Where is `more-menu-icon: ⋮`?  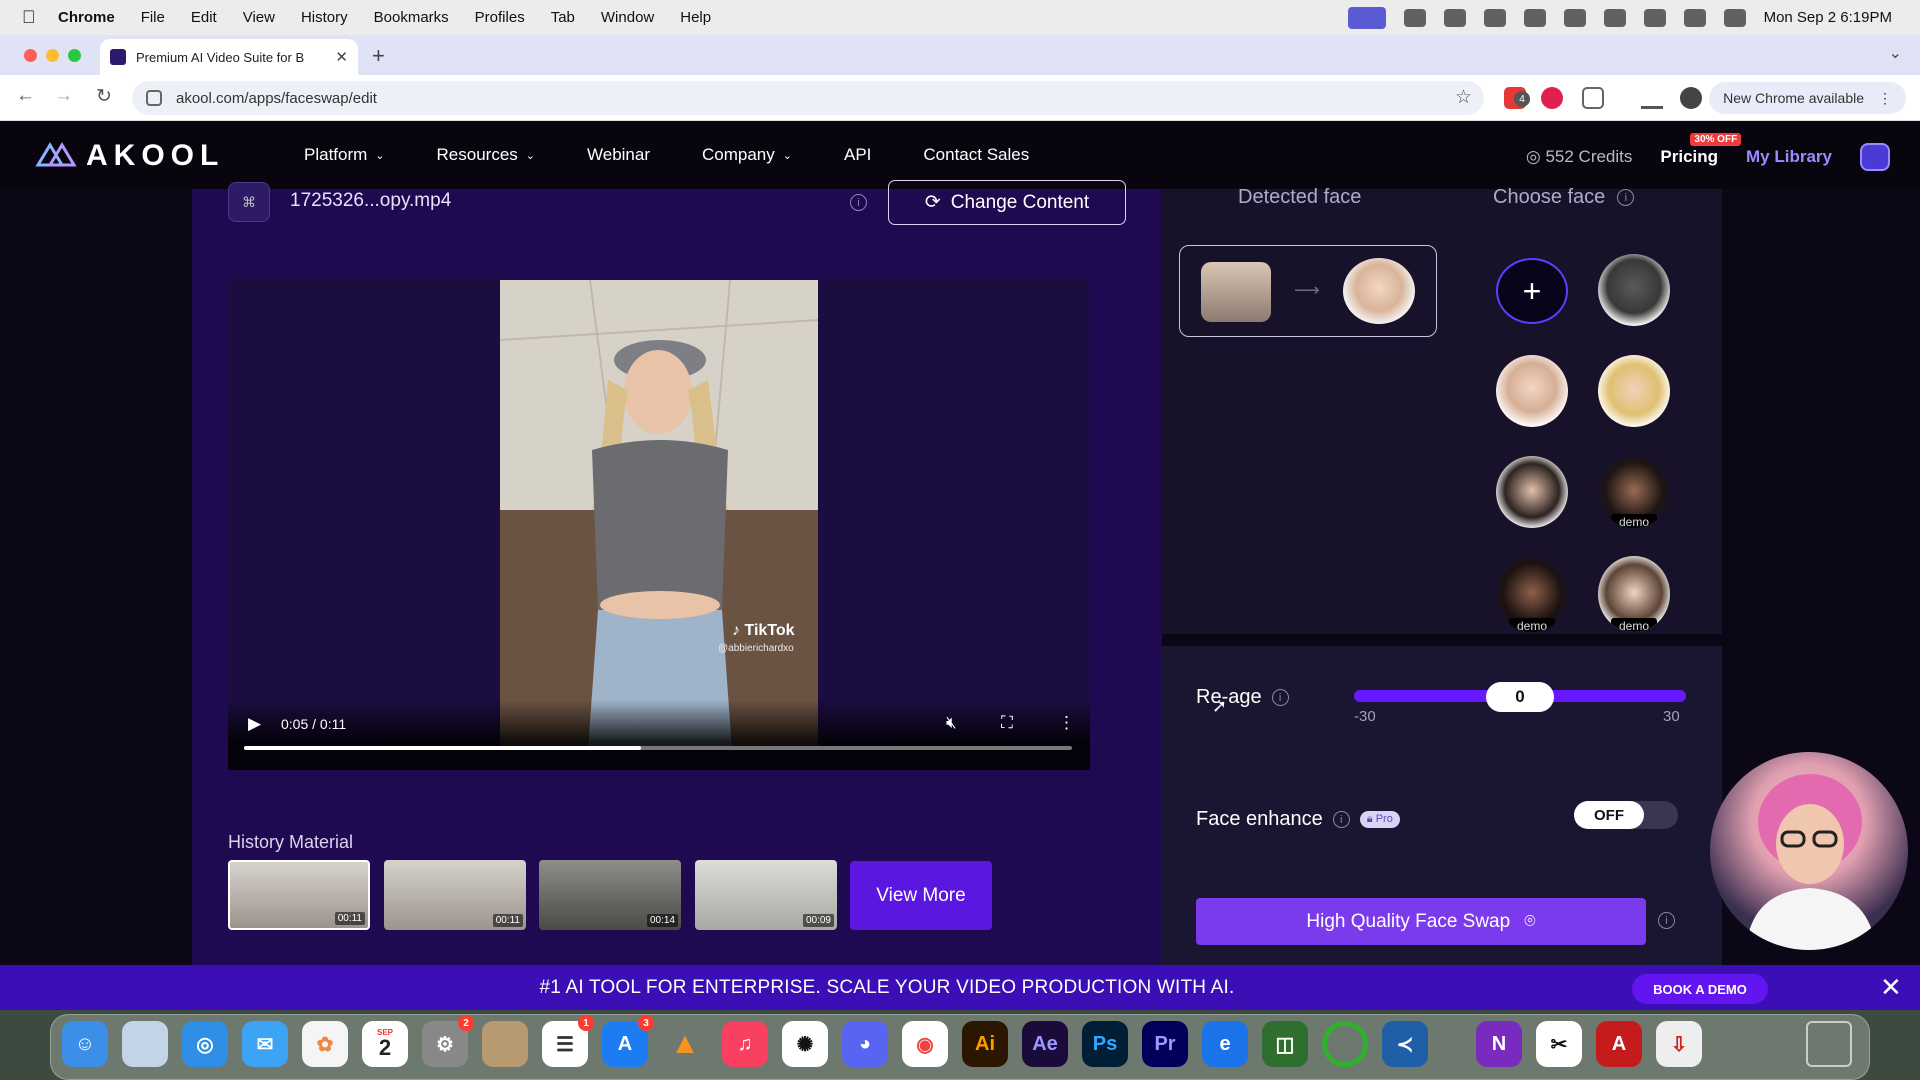
more-menu-icon: ⋮ is located at coordinates (1885, 98).